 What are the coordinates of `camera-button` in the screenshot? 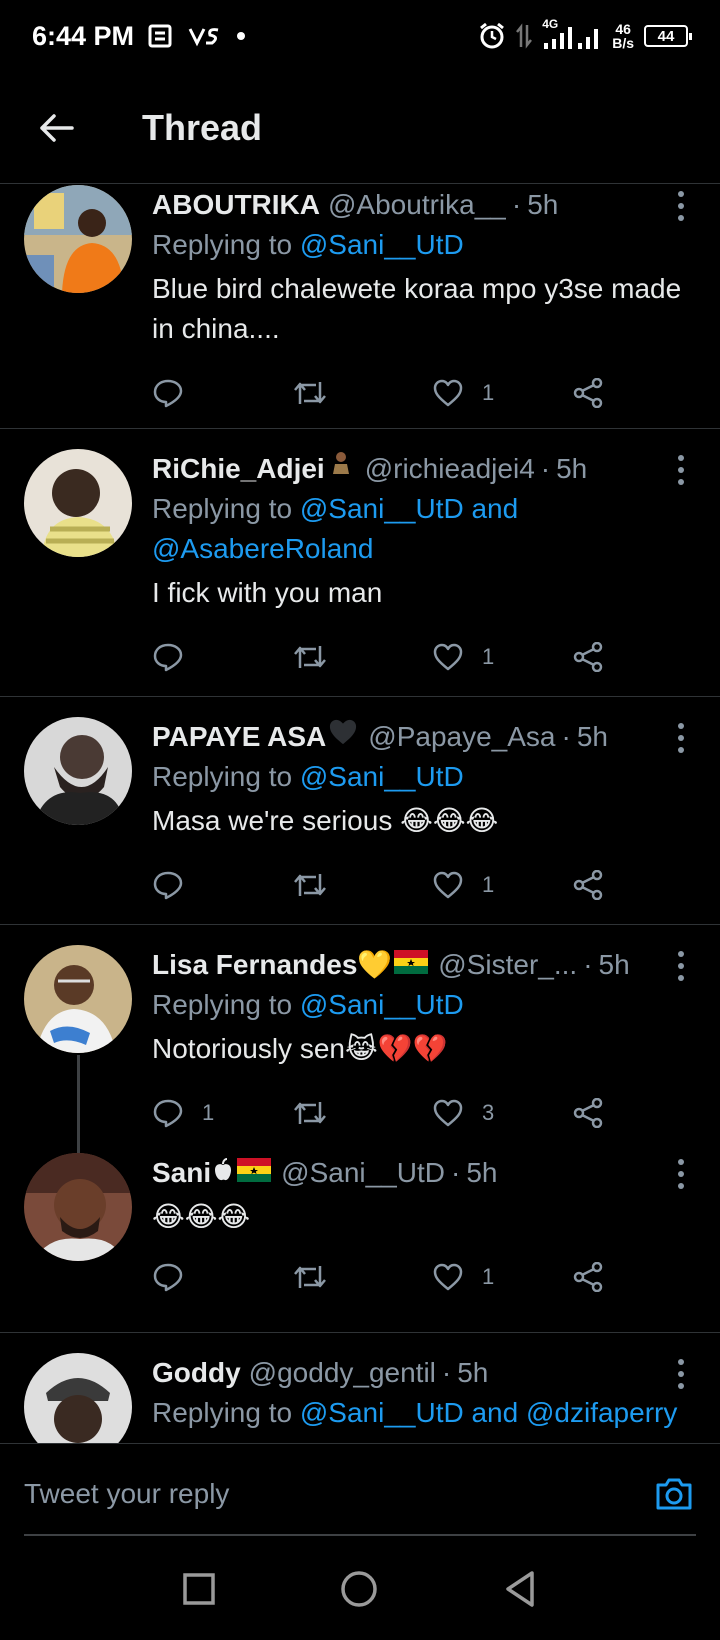 It's located at (674, 1496).